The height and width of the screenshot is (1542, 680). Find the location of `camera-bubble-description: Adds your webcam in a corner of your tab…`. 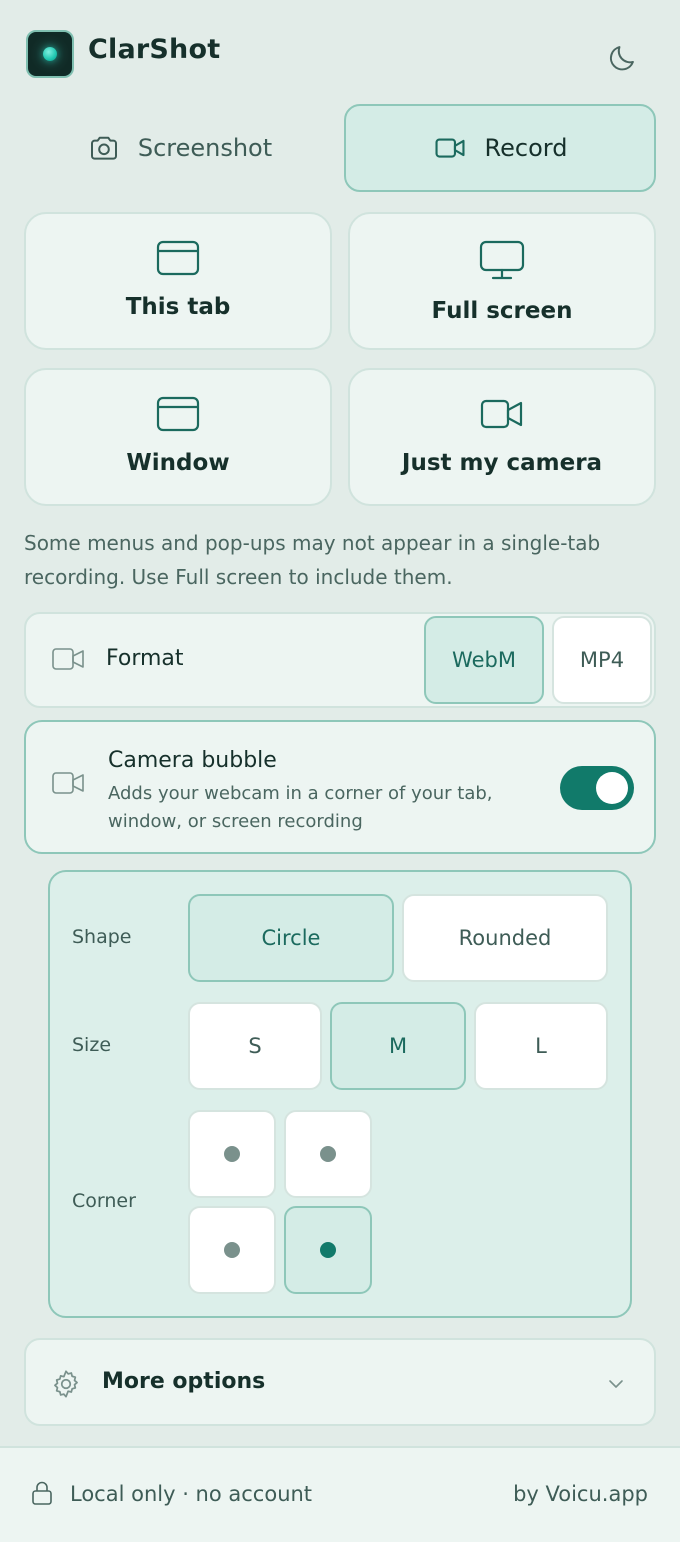

camera-bubble-description: Adds your webcam in a corner of your tab… is located at coordinates (300, 807).